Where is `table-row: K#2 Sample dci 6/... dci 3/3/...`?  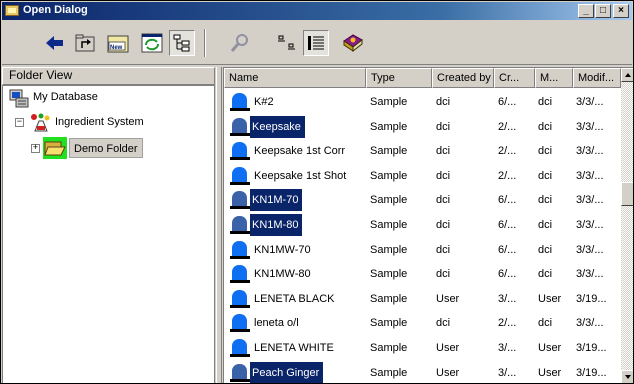 table-row: K#2 Sample dci 6/... dci 3/3/... is located at coordinates (422, 102).